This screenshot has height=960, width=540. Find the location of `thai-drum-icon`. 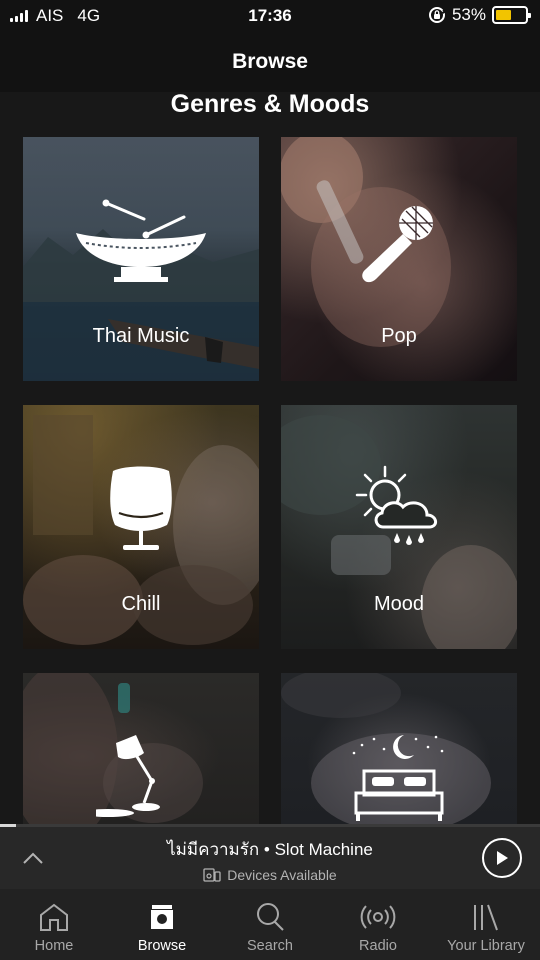

thai-drum-icon is located at coordinates (141, 240).